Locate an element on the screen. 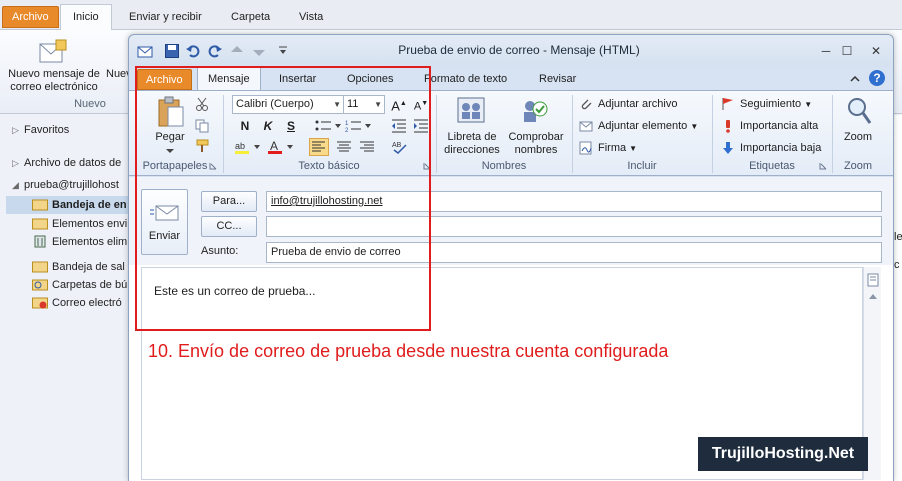 The height and width of the screenshot is (481, 902). low-importance-button: Importancia baja is located at coordinates (771, 148).